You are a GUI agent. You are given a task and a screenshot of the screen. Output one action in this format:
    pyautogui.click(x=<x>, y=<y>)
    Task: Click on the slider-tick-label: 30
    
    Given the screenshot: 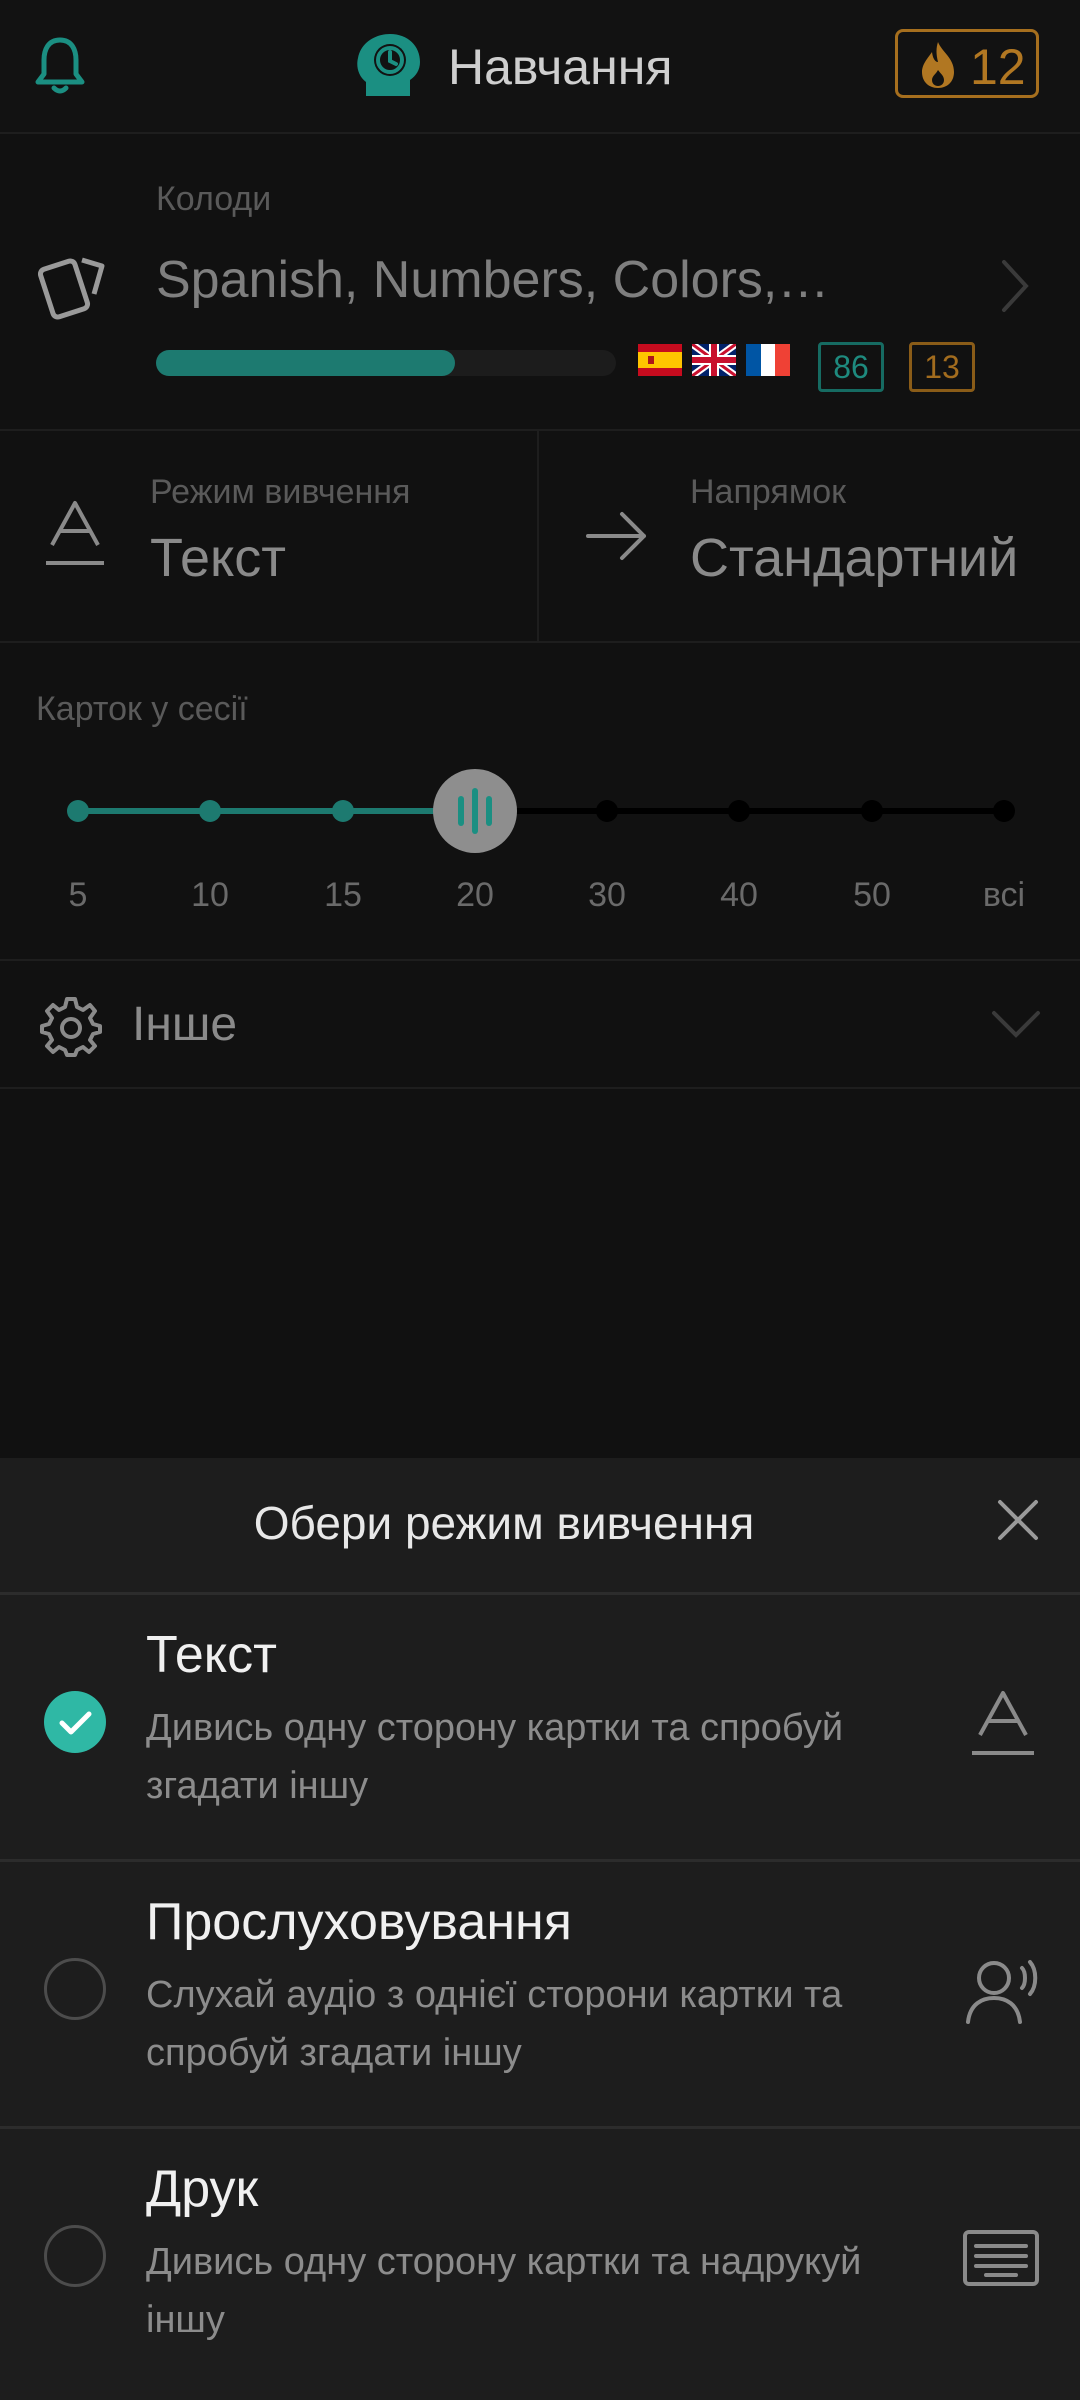 What is the action you would take?
    pyautogui.click(x=607, y=895)
    